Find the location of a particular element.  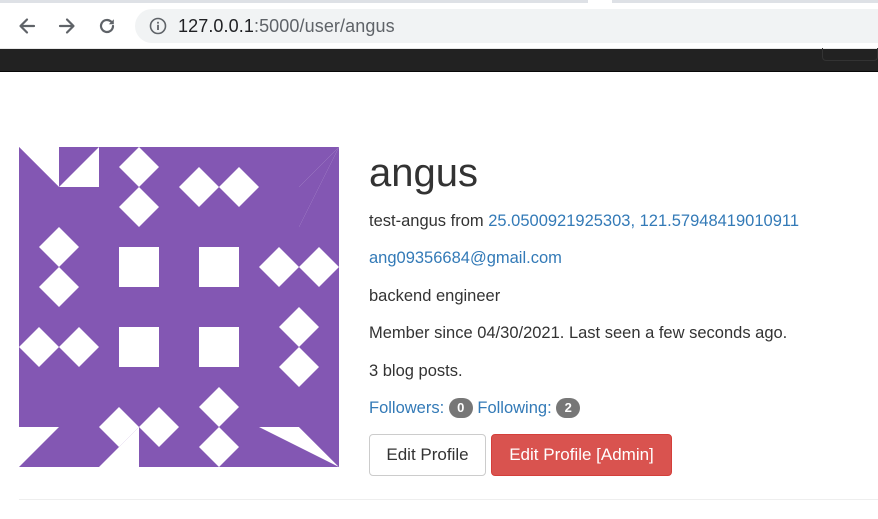

section-divider is located at coordinates (448, 499).